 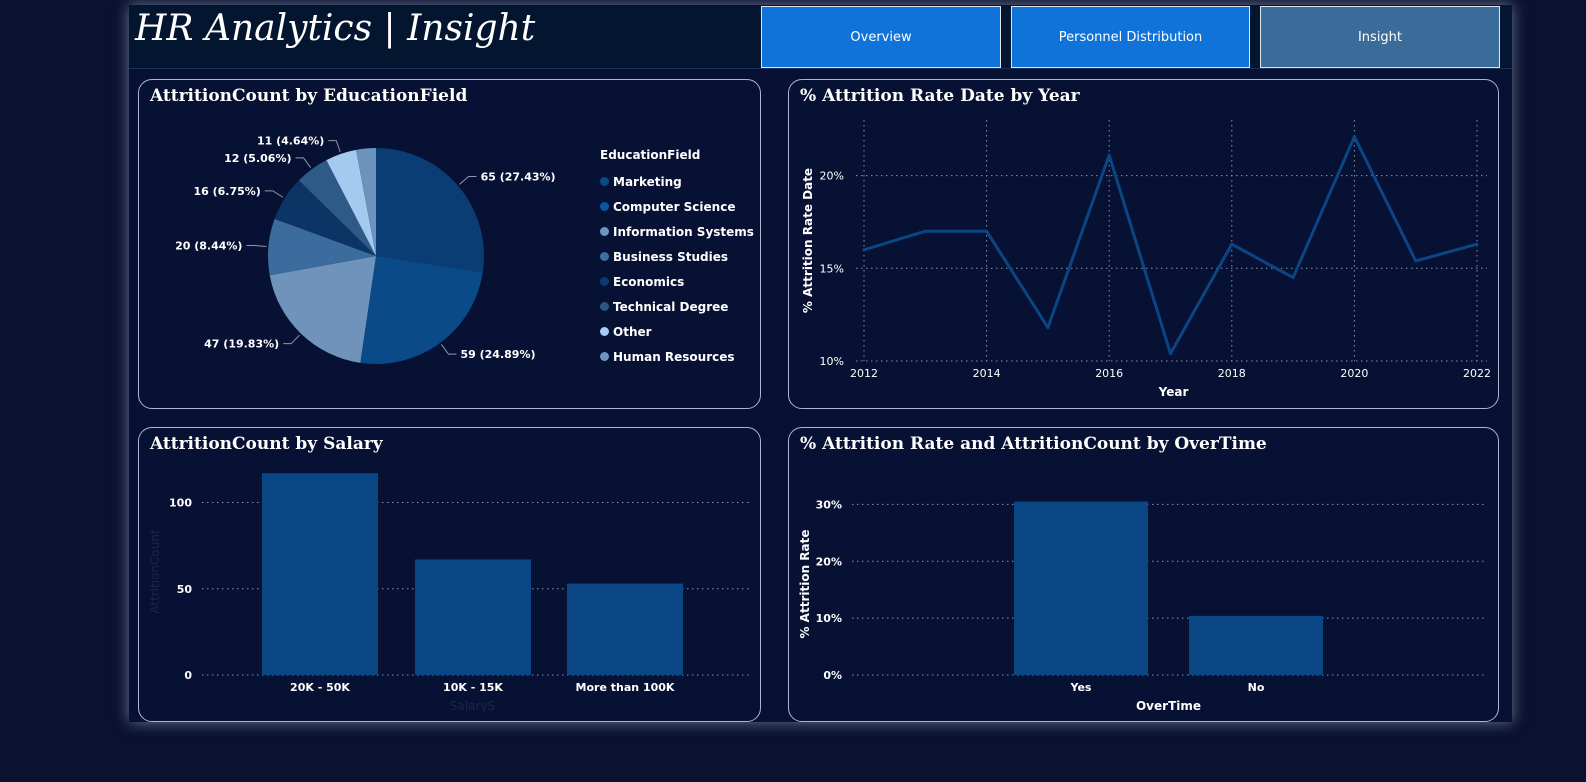 What do you see at coordinates (987, 373) in the screenshot?
I see `x-tick-label: 2014` at bounding box center [987, 373].